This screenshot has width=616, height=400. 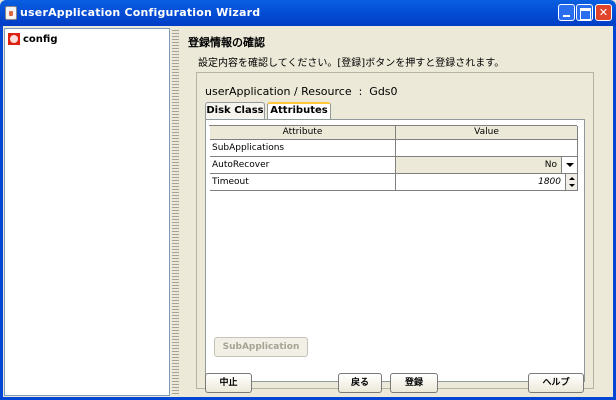 I want to click on table-row: SubApplications, so click(x=394, y=148).